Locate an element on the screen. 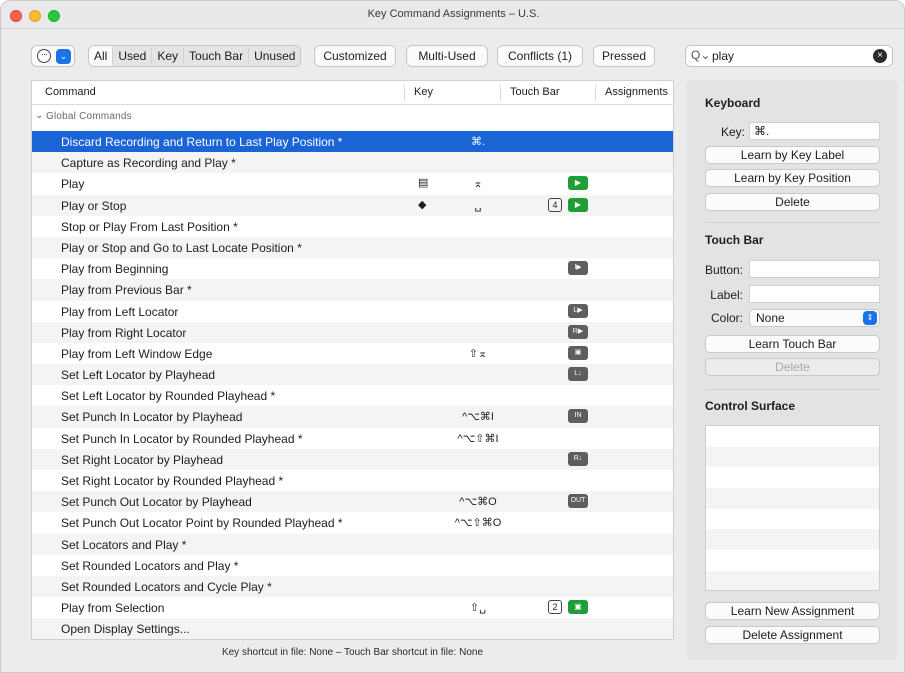  key-shortcut: ^⌥⇧⌘O is located at coordinates (478, 523).